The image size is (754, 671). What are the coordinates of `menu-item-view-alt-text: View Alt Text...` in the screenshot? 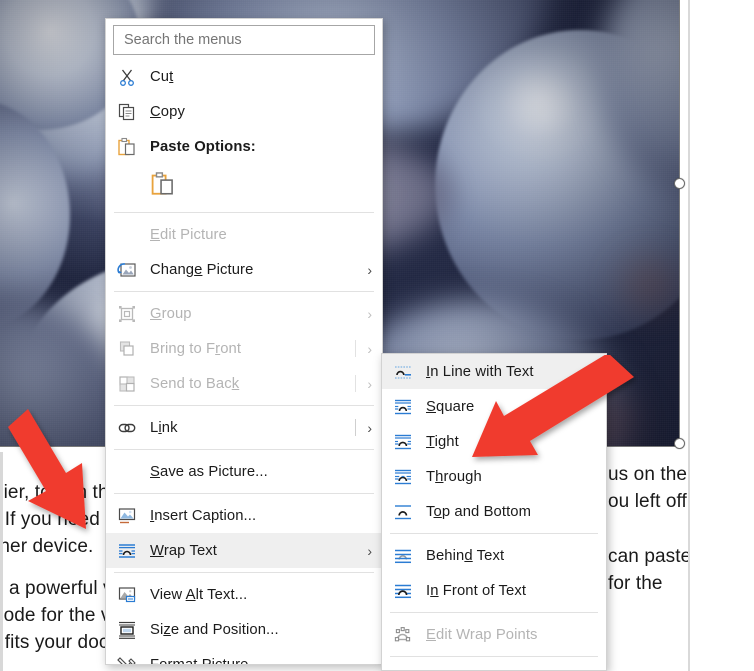 It's located at (244, 594).